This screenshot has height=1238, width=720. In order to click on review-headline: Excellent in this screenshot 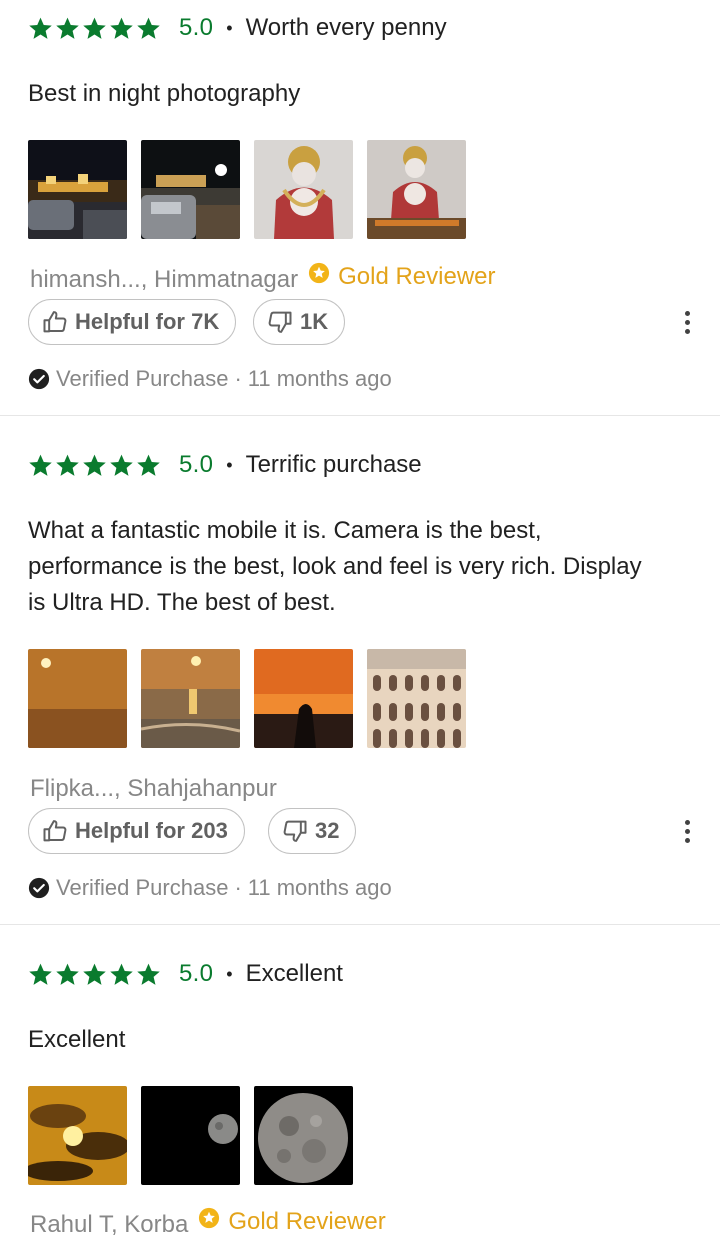, I will do `click(294, 973)`.